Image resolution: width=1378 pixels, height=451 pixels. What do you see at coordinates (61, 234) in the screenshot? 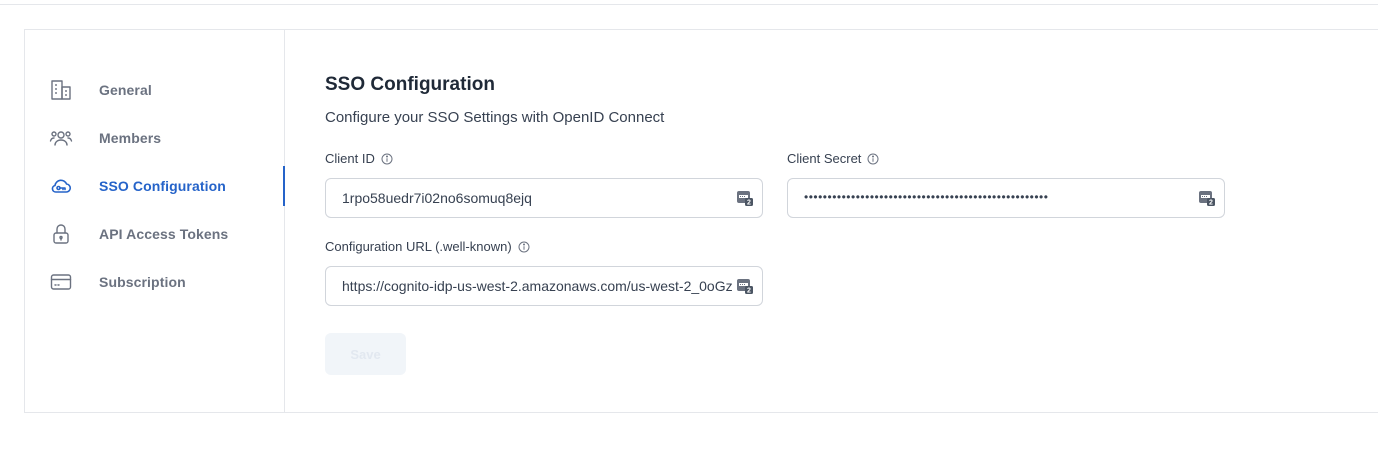
I see `lock-icon` at bounding box center [61, 234].